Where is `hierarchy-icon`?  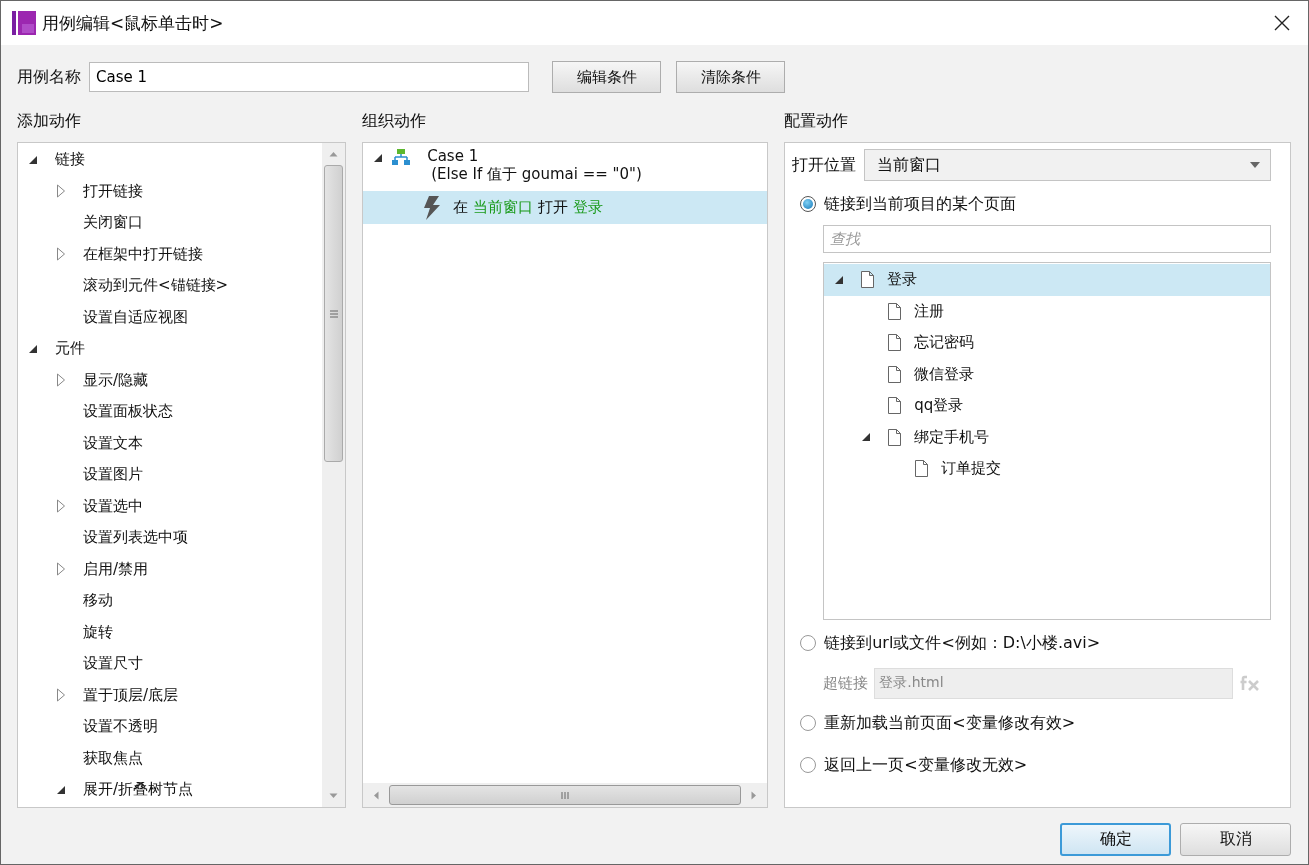
hierarchy-icon is located at coordinates (401, 157).